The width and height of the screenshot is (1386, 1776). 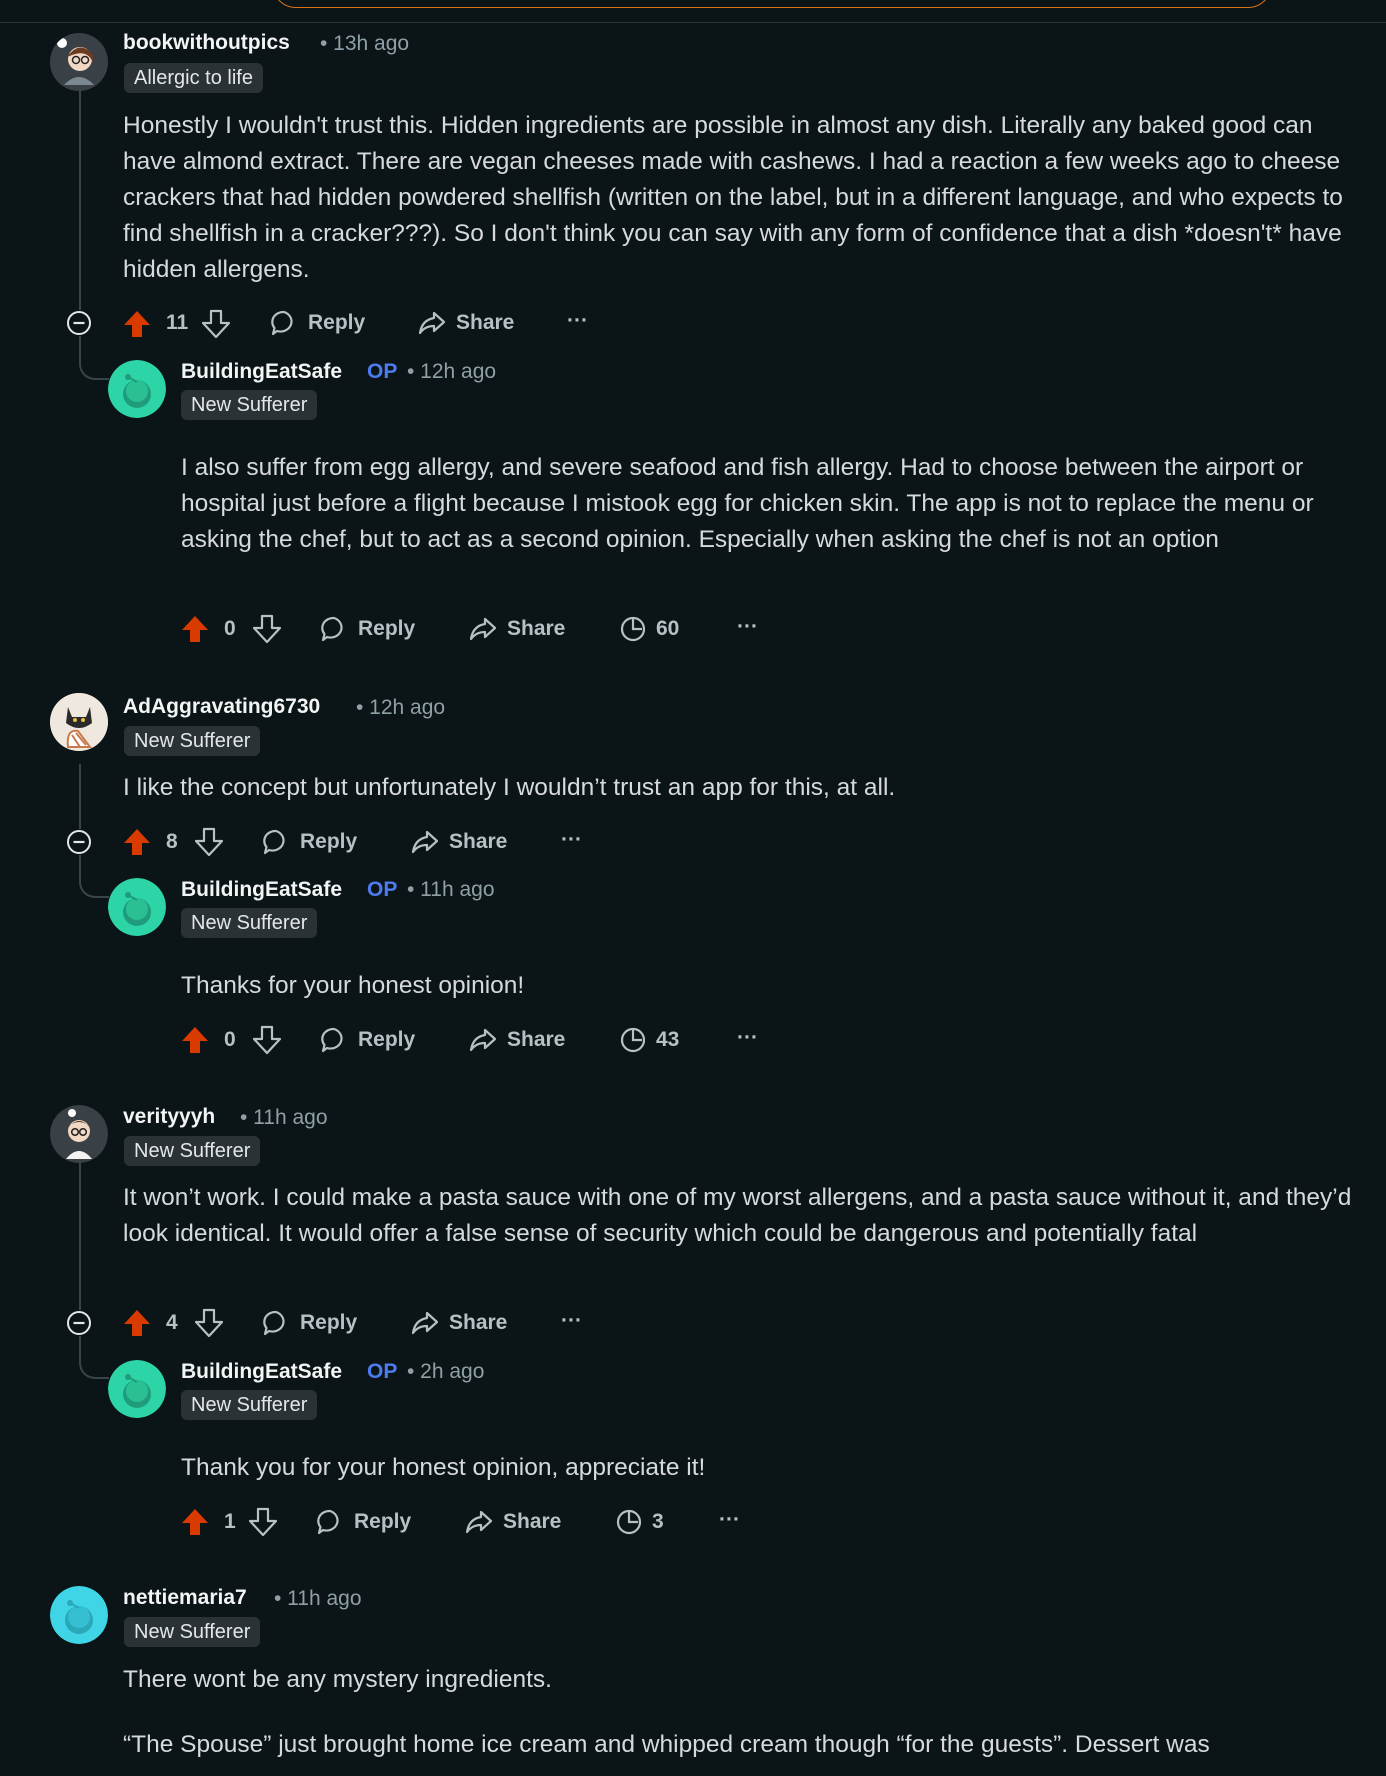 I want to click on comment-author: bookwithoutpics, so click(x=206, y=43).